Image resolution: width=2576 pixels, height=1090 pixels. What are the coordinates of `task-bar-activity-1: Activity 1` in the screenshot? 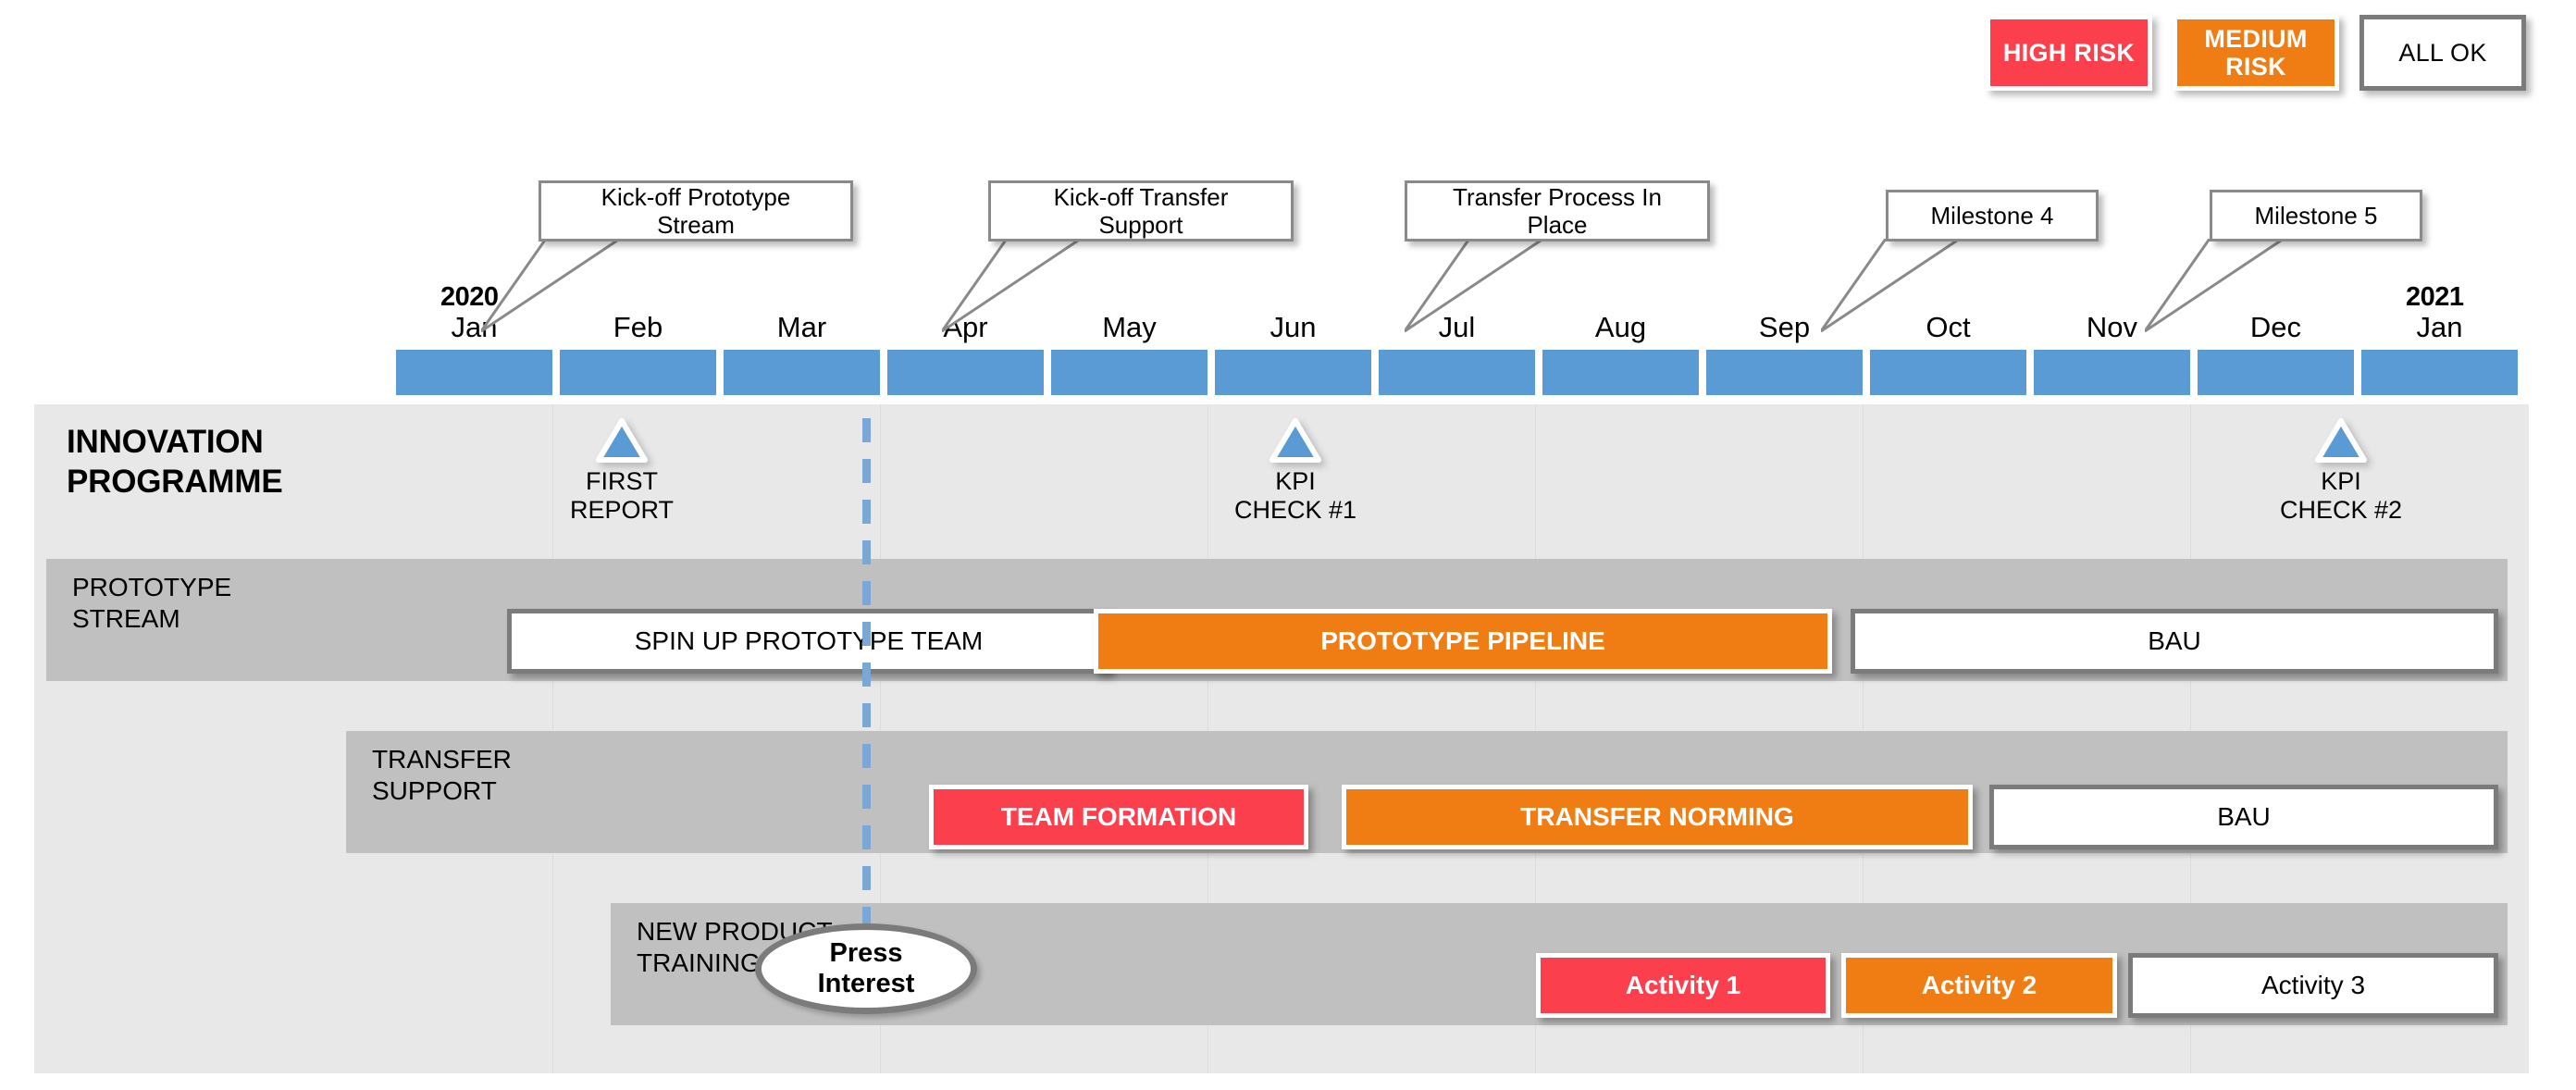 It's located at (1683, 985).